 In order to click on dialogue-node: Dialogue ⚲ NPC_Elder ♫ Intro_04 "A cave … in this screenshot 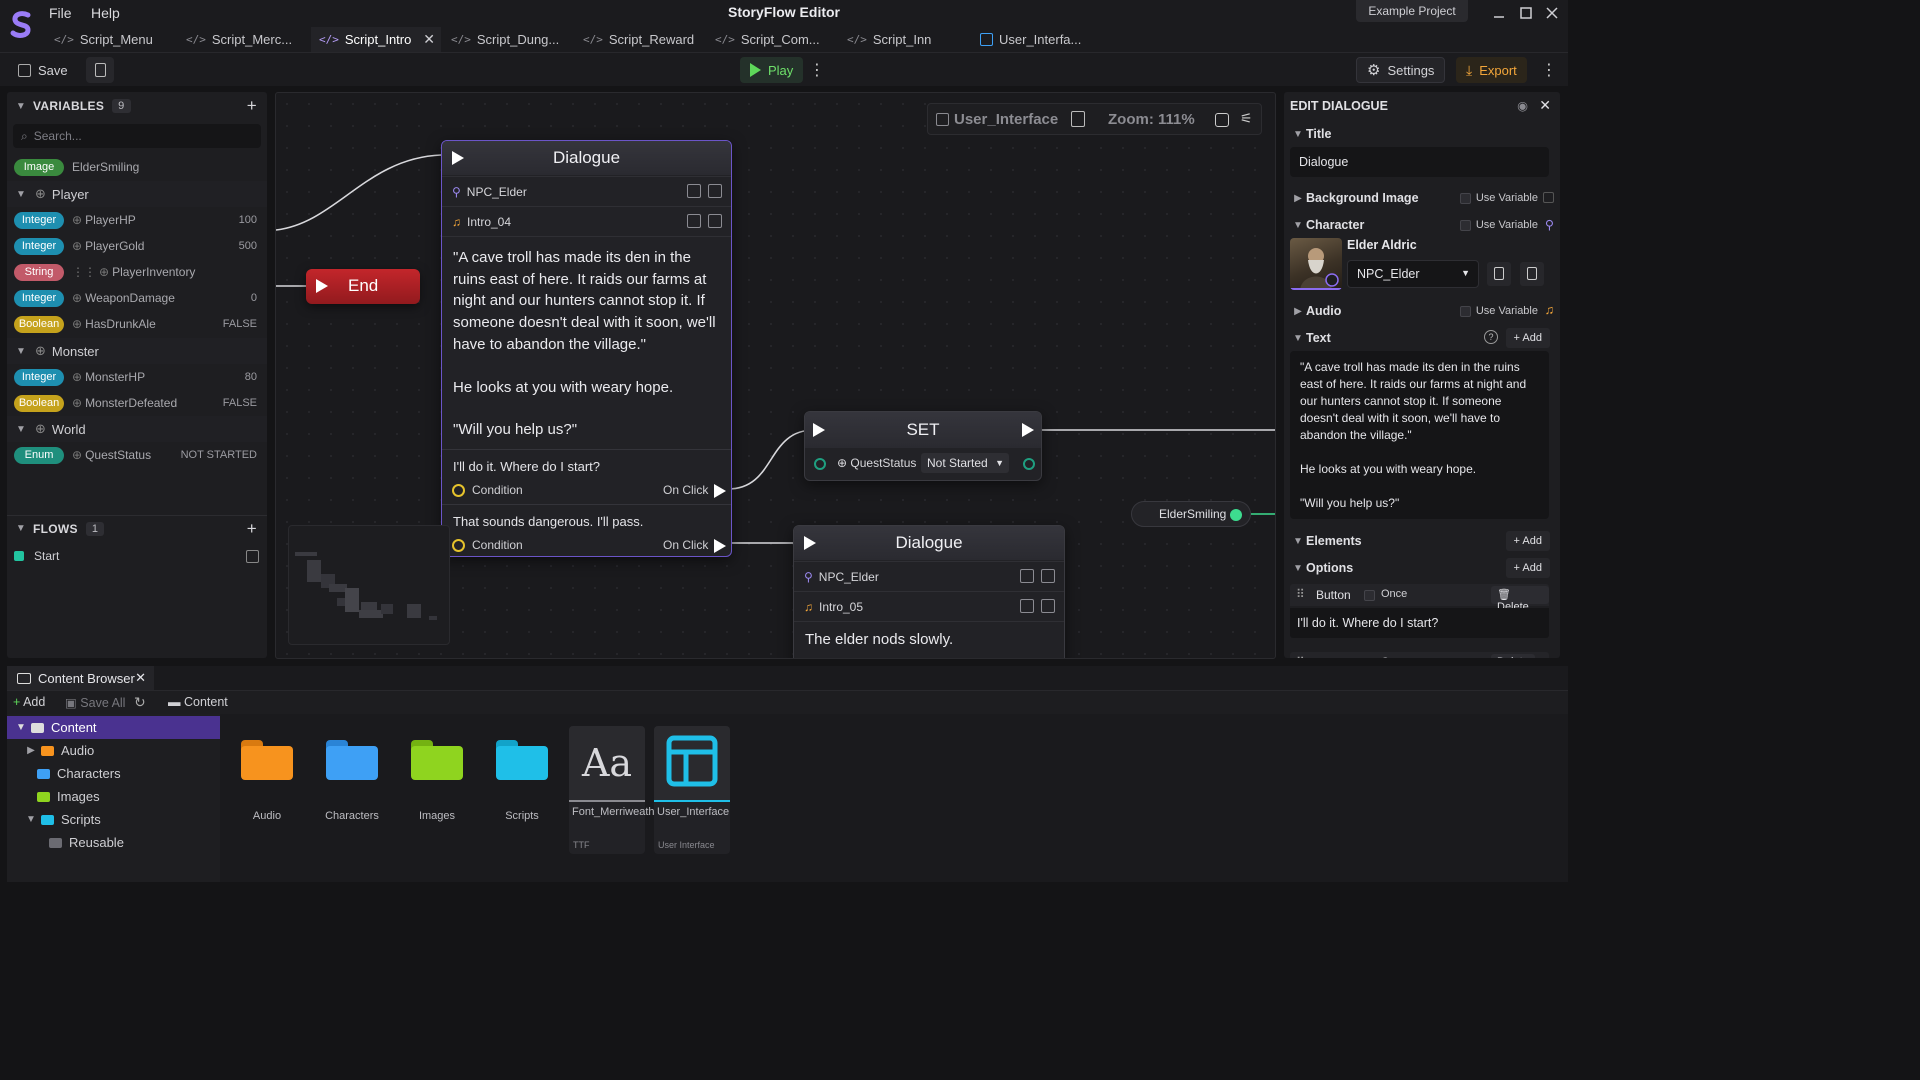, I will do `click(586, 348)`.